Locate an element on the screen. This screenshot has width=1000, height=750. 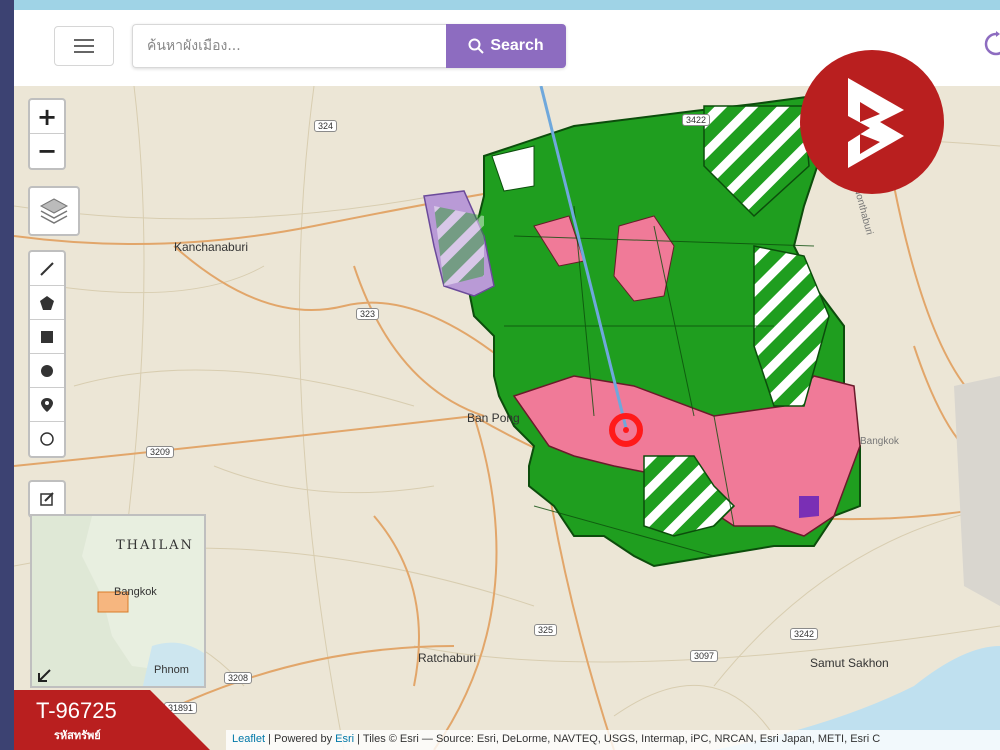
circle-icon is located at coordinates (47, 370).